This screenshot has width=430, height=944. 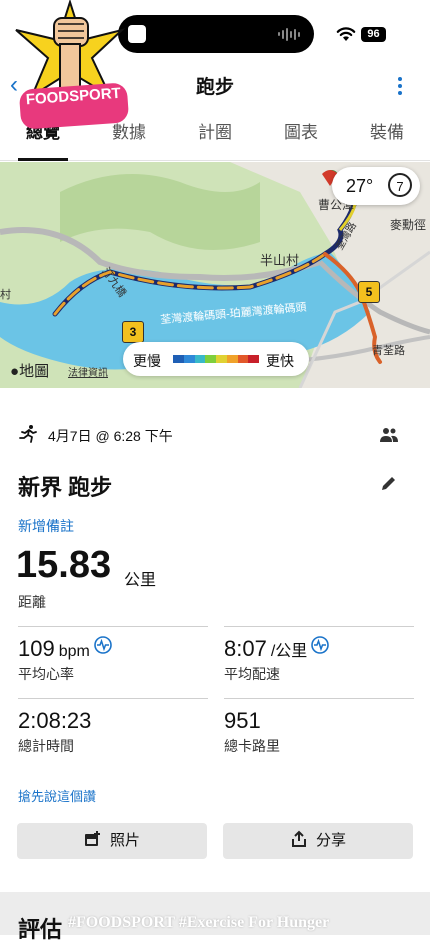 What do you see at coordinates (369, 292) in the screenshot?
I see `km-marker: 5` at bounding box center [369, 292].